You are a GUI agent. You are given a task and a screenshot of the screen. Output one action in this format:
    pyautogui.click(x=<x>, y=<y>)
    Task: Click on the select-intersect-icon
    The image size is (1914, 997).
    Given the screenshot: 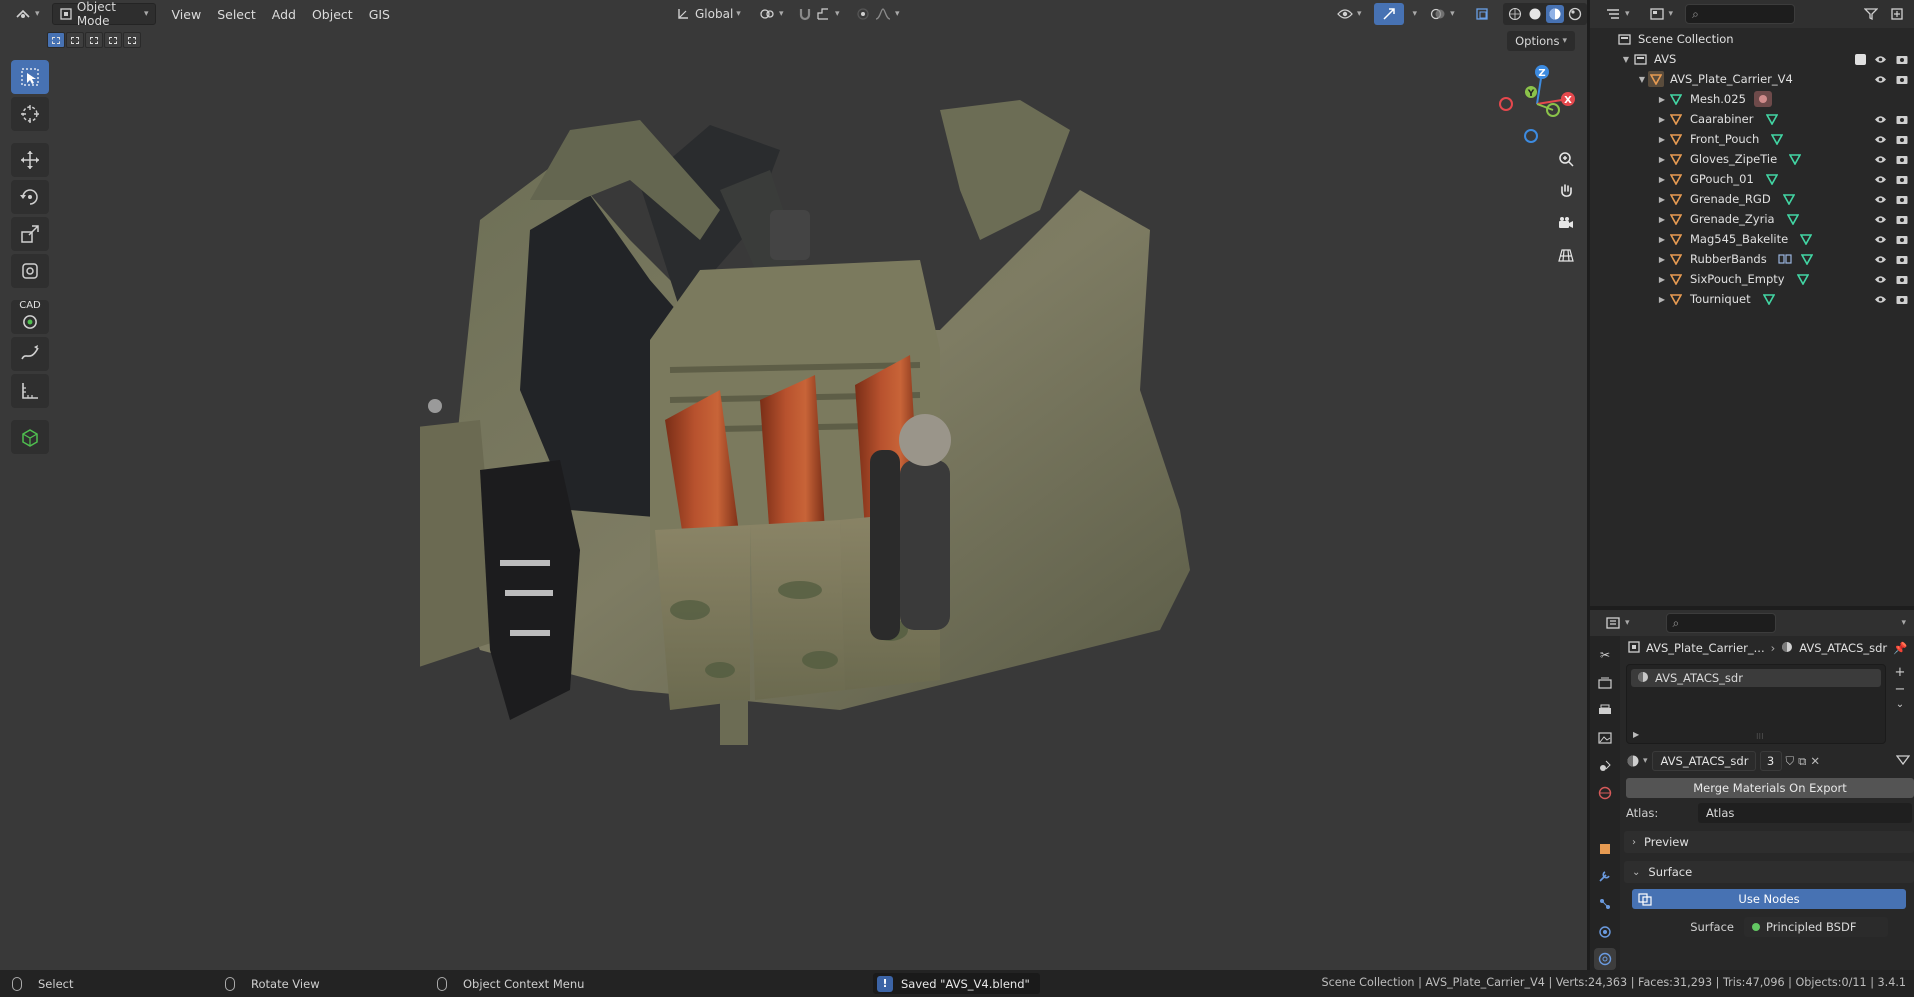 What is the action you would take?
    pyautogui.click(x=132, y=40)
    